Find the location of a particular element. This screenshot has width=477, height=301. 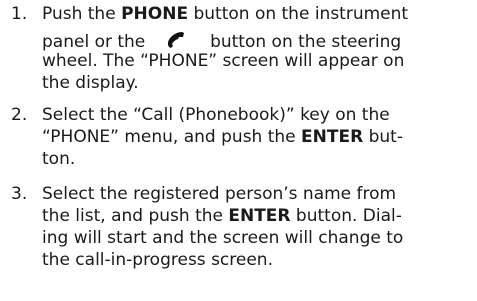

step-line: the display. is located at coordinates (90, 83).